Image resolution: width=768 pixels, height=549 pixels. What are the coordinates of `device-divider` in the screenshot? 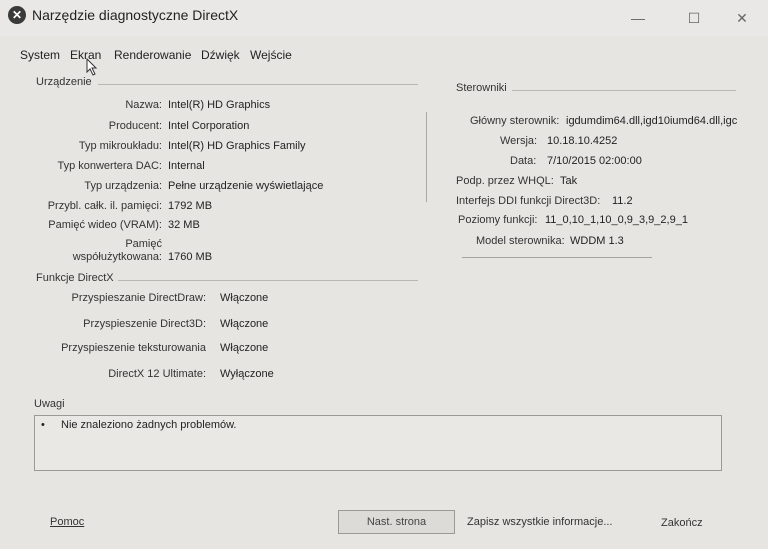 It's located at (258, 84).